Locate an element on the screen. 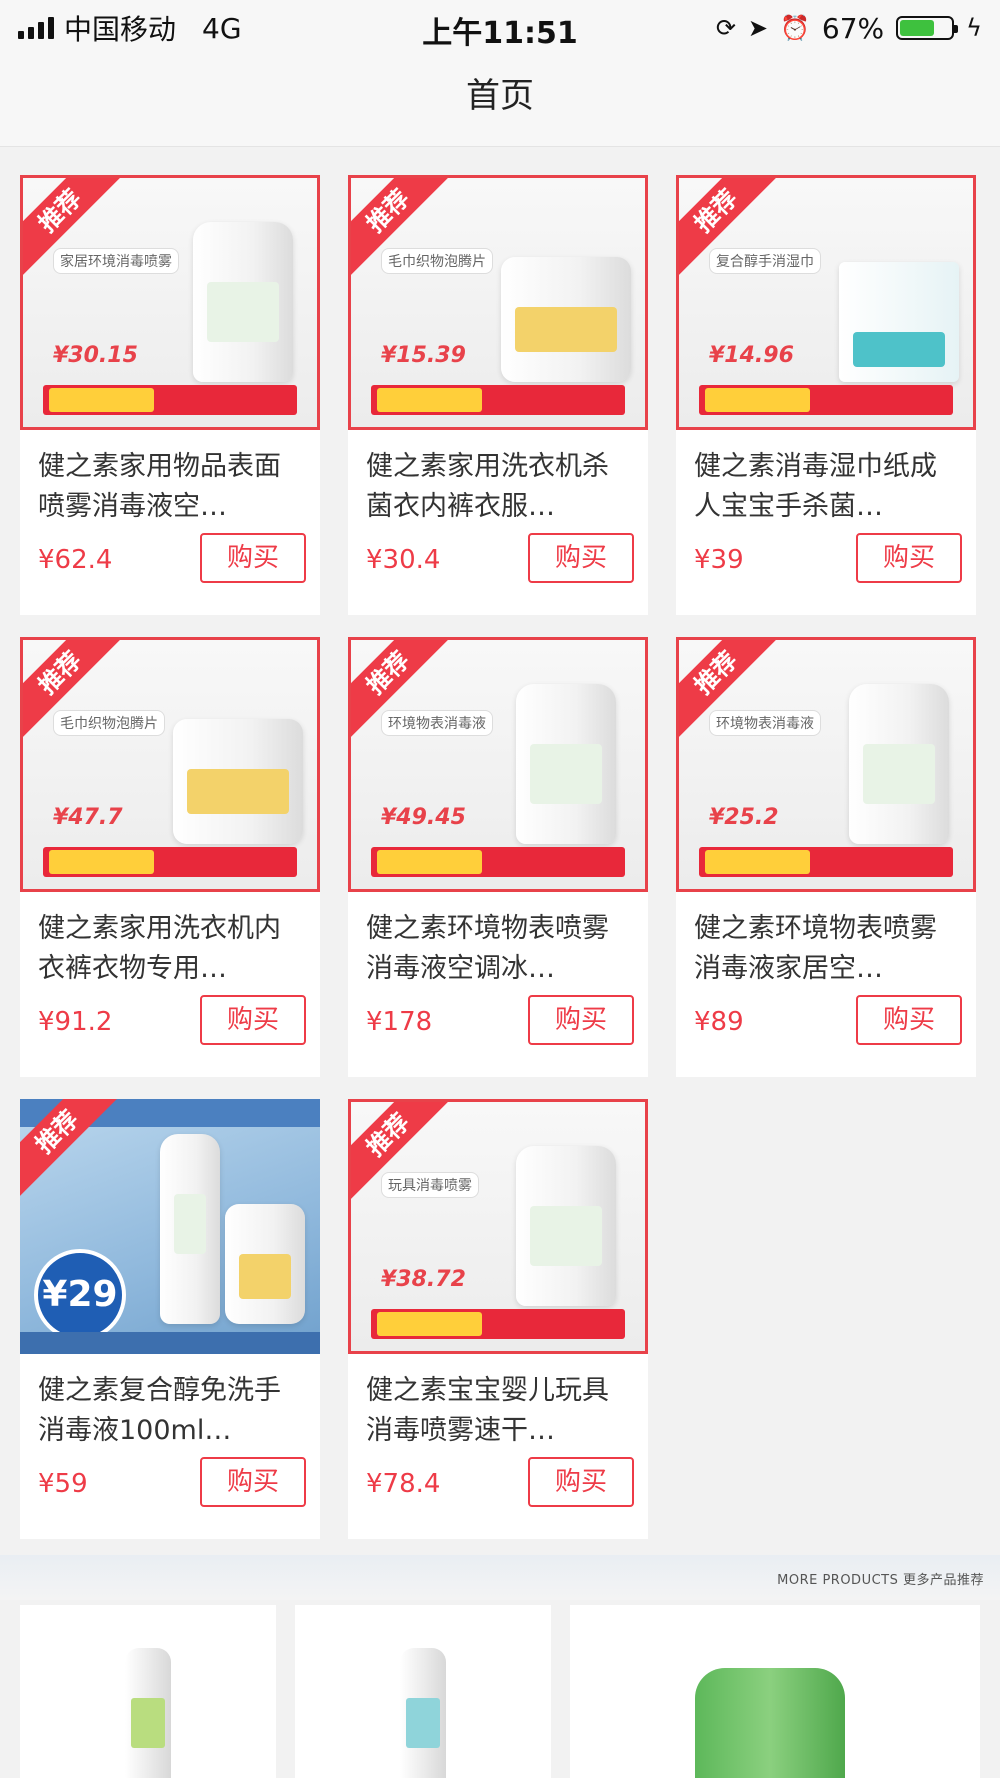  status-bar: 中国移动 4G 上午11:51 ⟳ ➤ ⏰ 67% ϟ is located at coordinates (500, 28).